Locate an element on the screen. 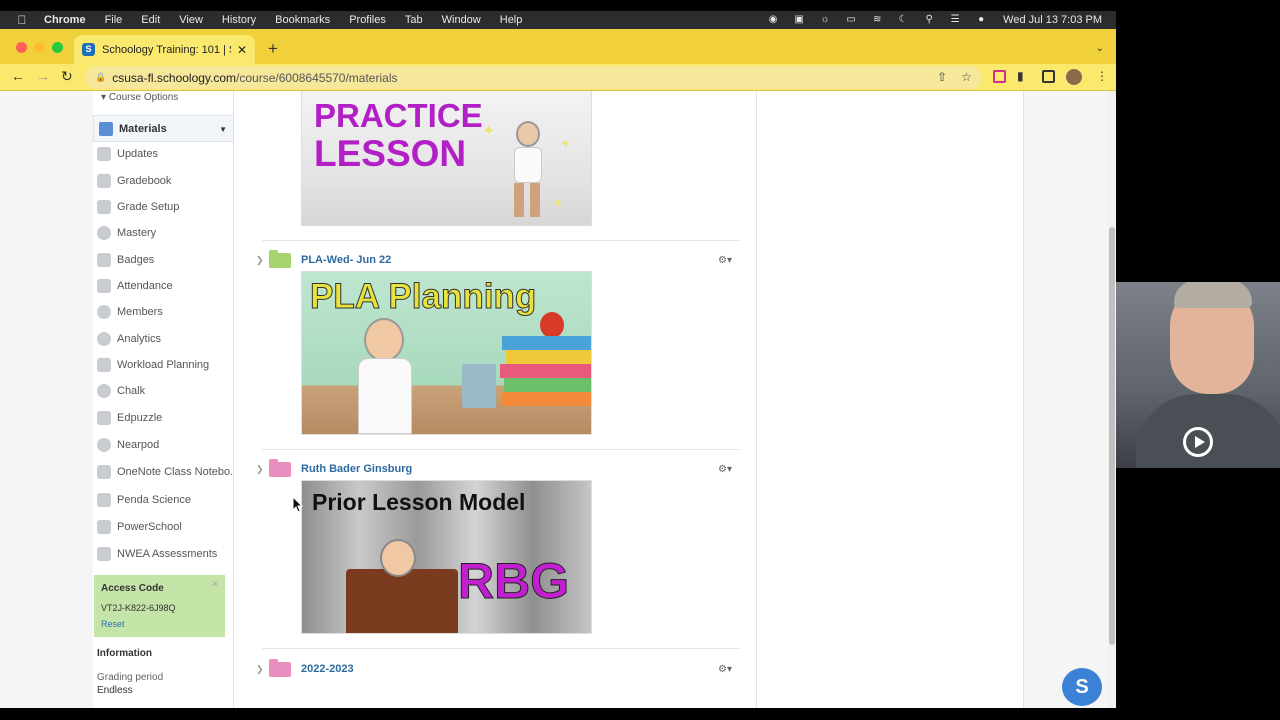  control-center-icon: ☰ is located at coordinates (955, 20).